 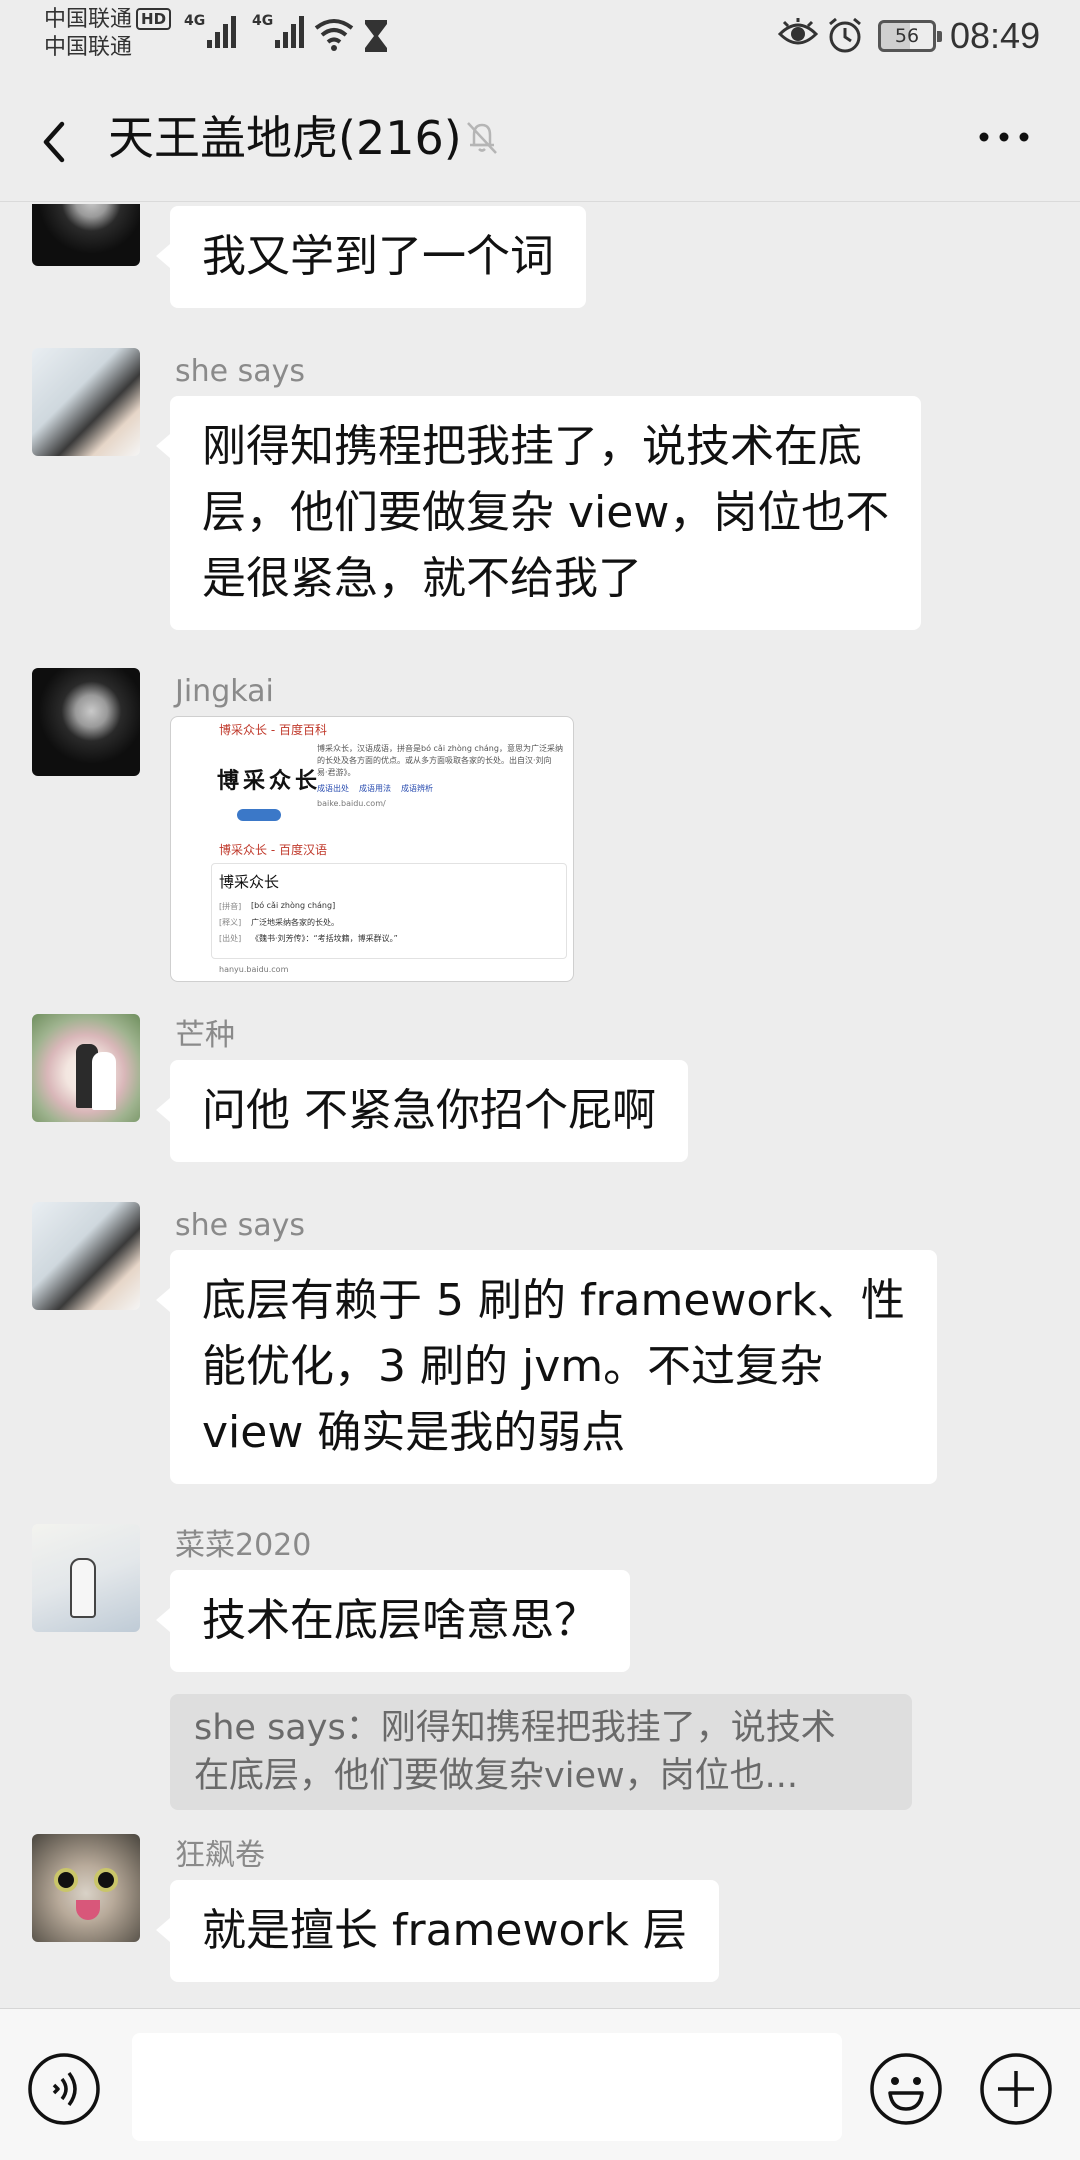 I want to click on input-bar, so click(x=540, y=2084).